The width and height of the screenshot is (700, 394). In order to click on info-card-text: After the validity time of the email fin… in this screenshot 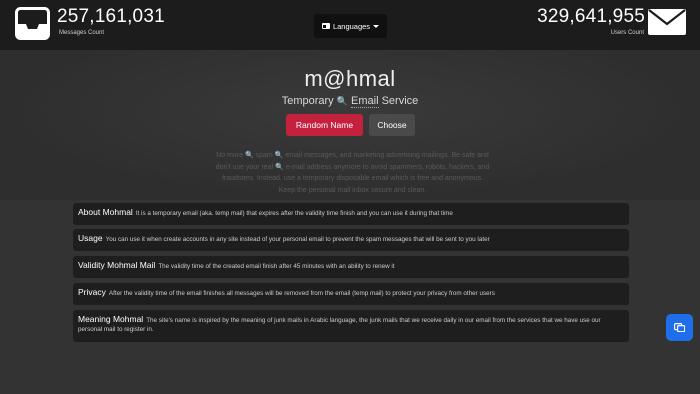, I will do `click(301, 293)`.